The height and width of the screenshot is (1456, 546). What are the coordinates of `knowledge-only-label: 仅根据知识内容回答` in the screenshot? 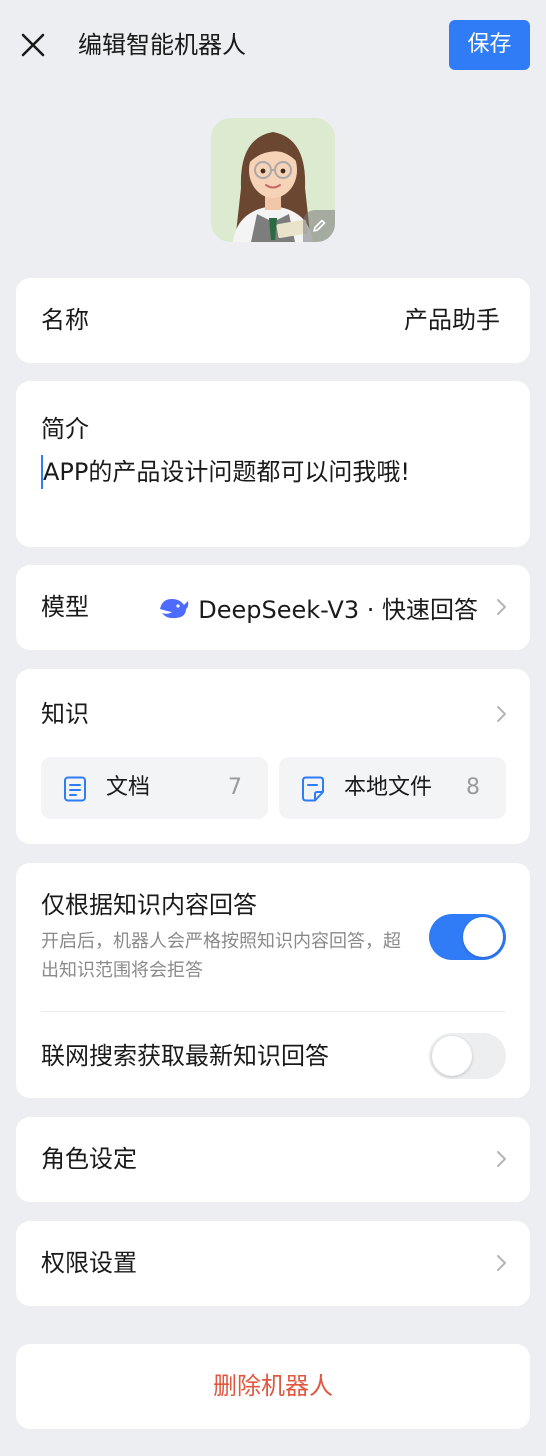 It's located at (149, 905).